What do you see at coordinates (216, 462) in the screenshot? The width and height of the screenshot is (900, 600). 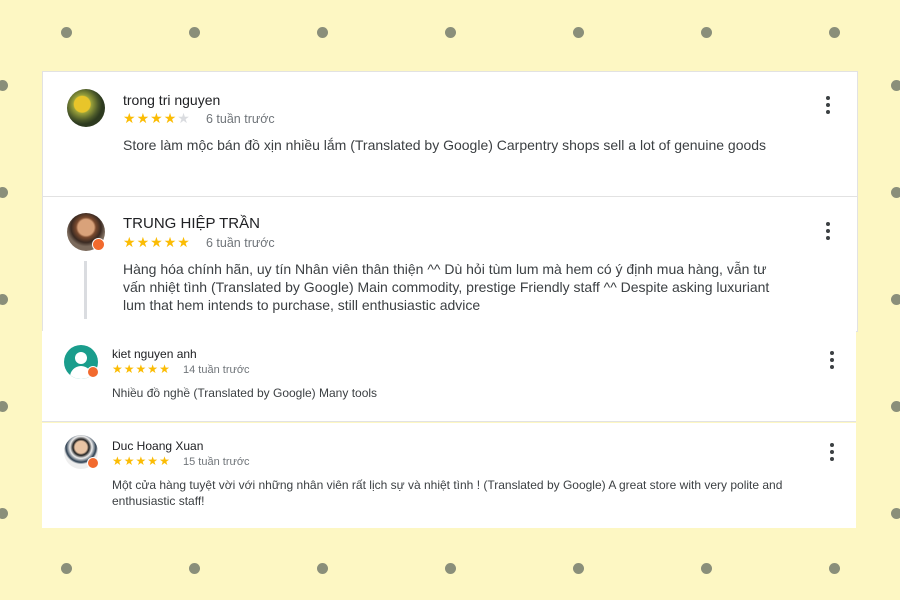 I see `review-date: 15 tuần trước` at bounding box center [216, 462].